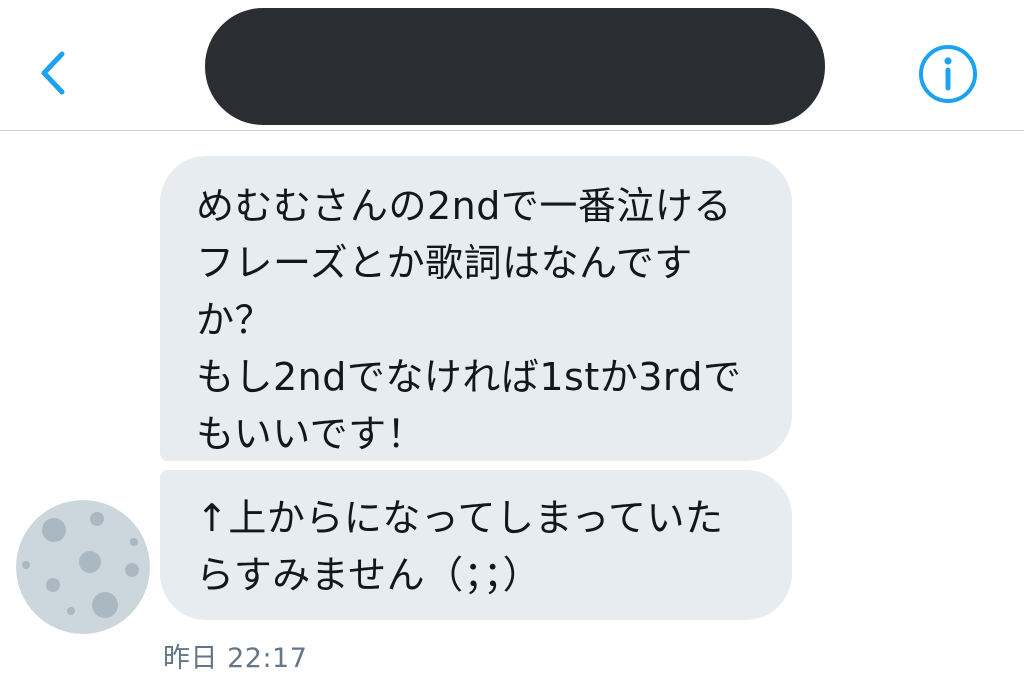 The image size is (1024, 680). Describe the element at coordinates (53, 73) in the screenshot. I see `chevron-left-icon` at that location.